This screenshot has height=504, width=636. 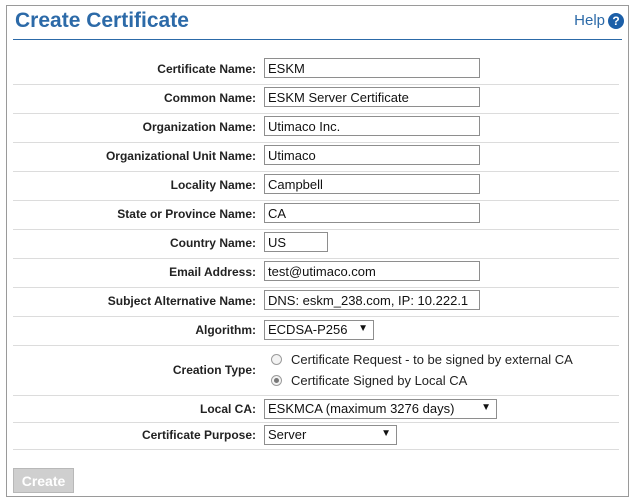 I want to click on subject-alt-name-input: DNS: eskm_238.com, IP: 10.222.1, so click(x=372, y=300).